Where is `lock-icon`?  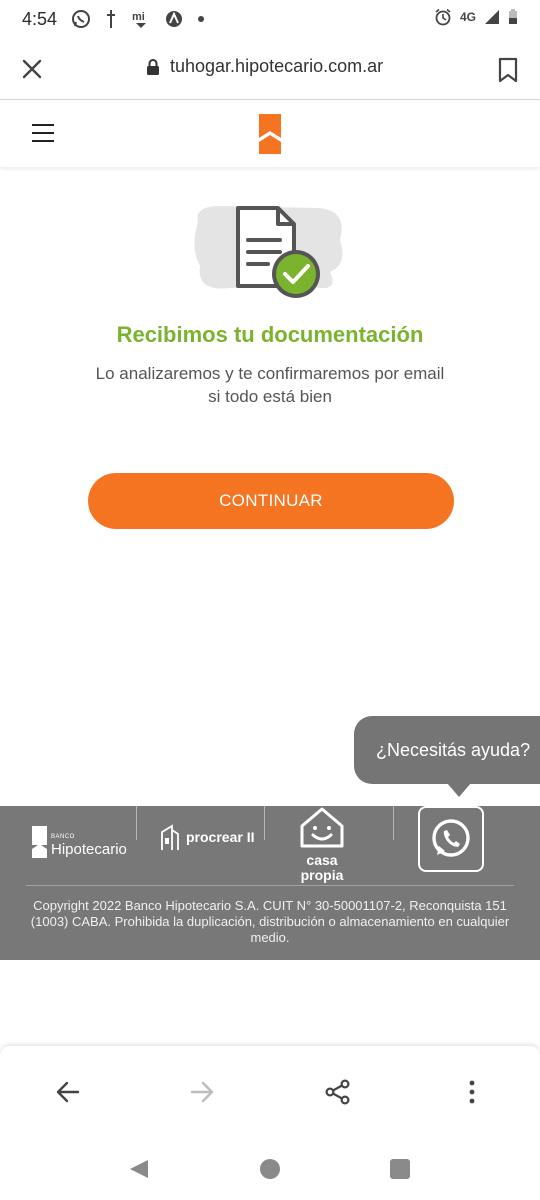
lock-icon is located at coordinates (153, 66).